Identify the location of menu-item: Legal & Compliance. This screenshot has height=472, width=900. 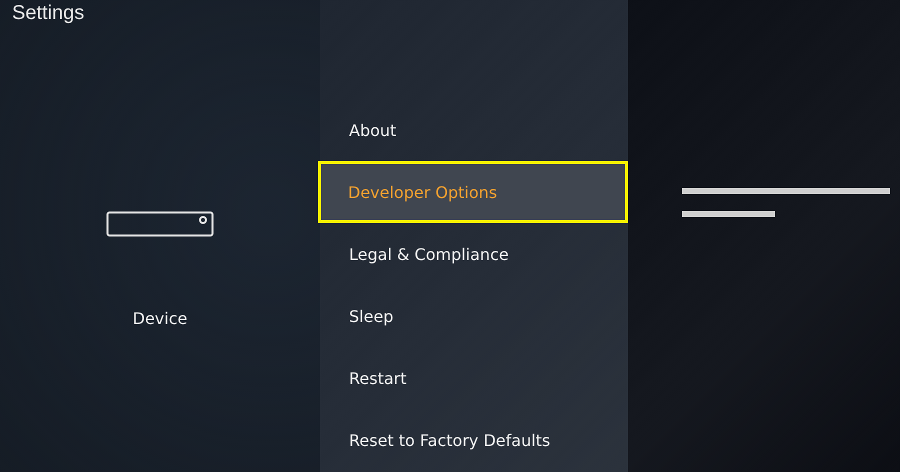
(473, 254).